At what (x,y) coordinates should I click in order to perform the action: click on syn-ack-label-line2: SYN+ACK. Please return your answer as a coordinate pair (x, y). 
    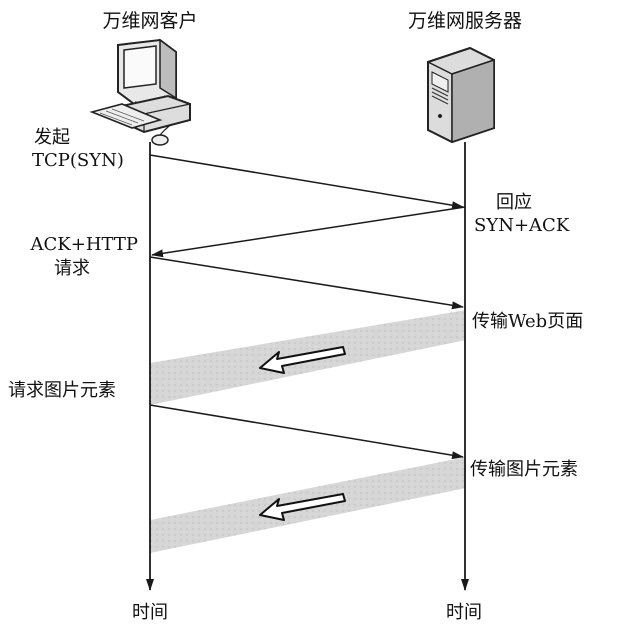
    Looking at the image, I should click on (522, 225).